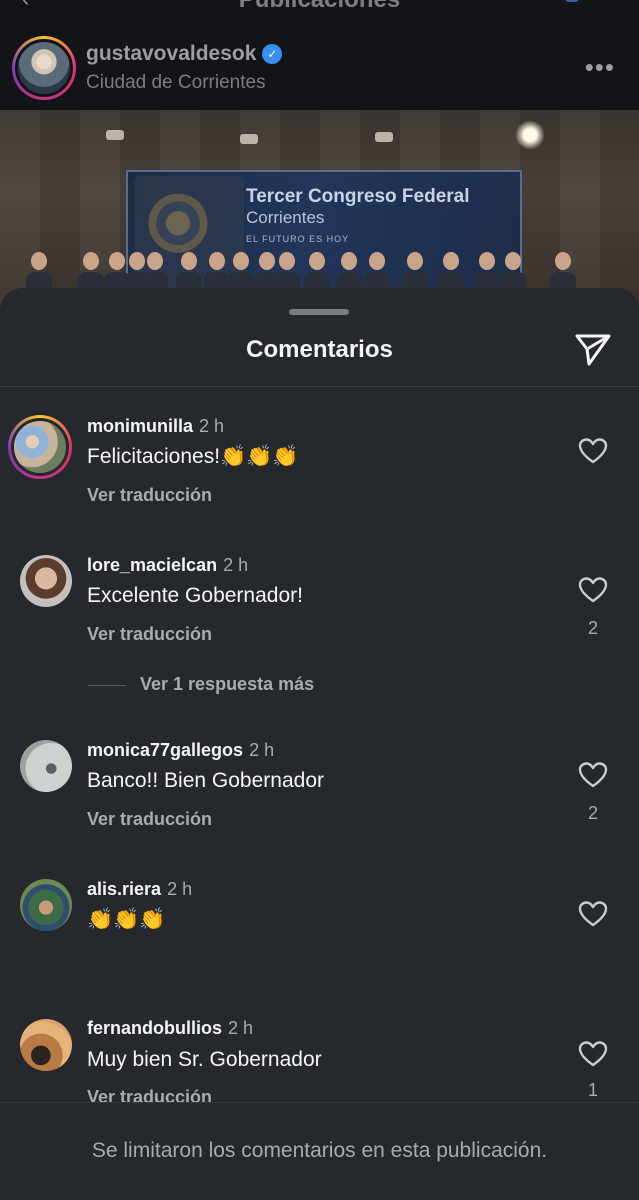  What do you see at coordinates (124, 889) in the screenshot?
I see `comment-username: alis.riera` at bounding box center [124, 889].